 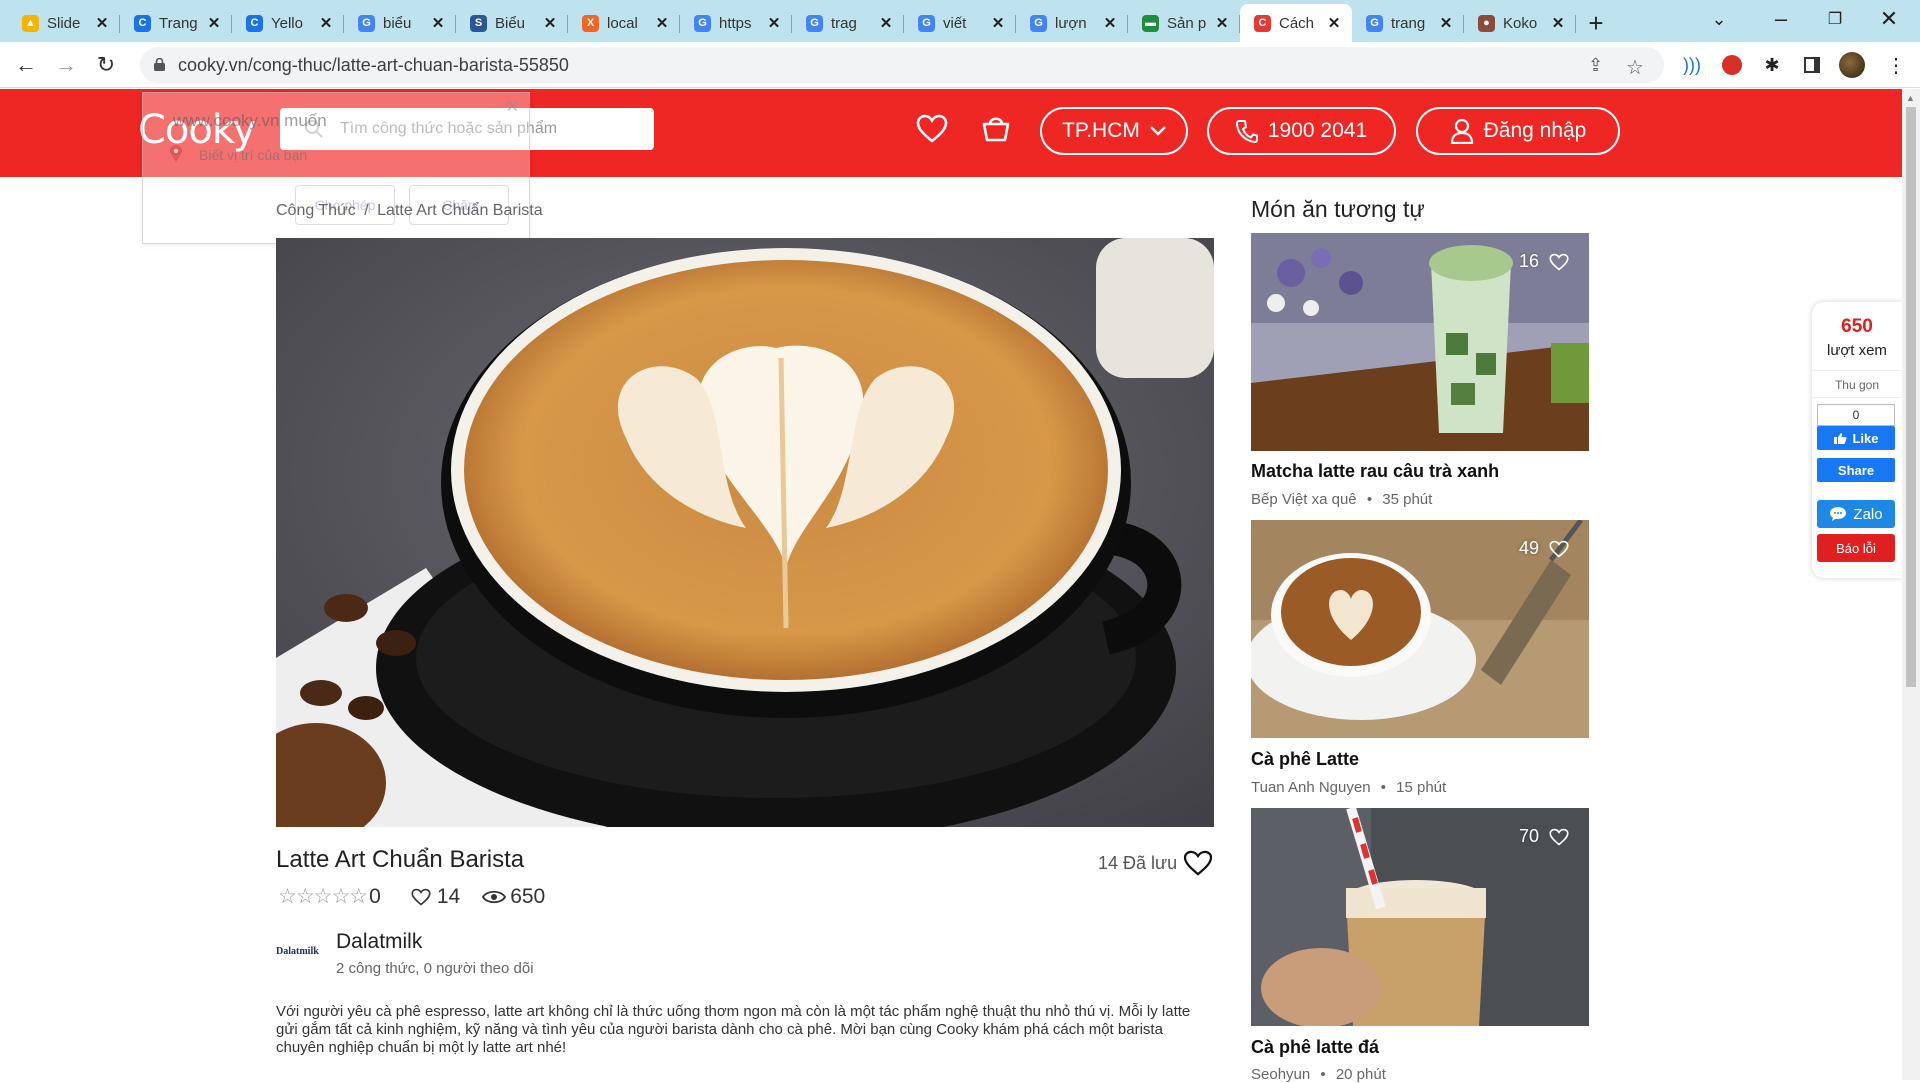 I want to click on views-count: 650, so click(x=528, y=896).